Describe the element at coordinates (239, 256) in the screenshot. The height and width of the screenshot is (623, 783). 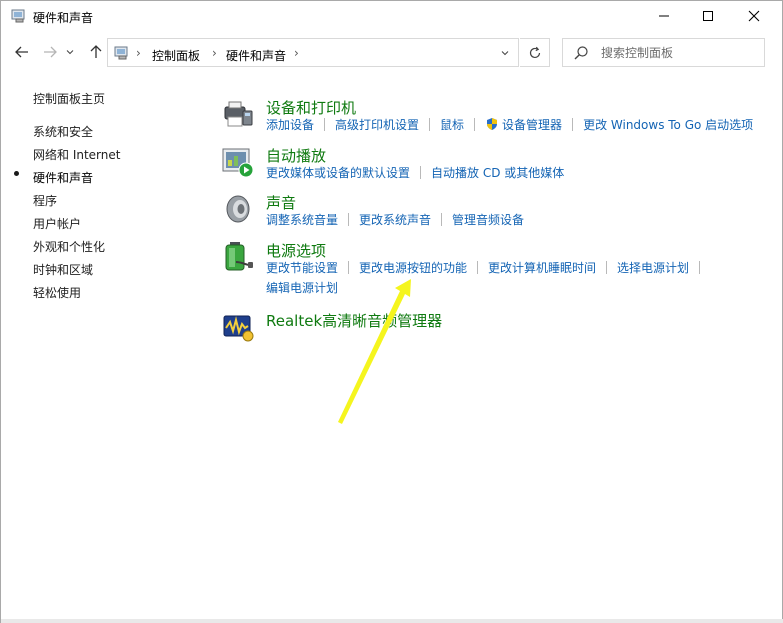
I see `battery-icon` at that location.